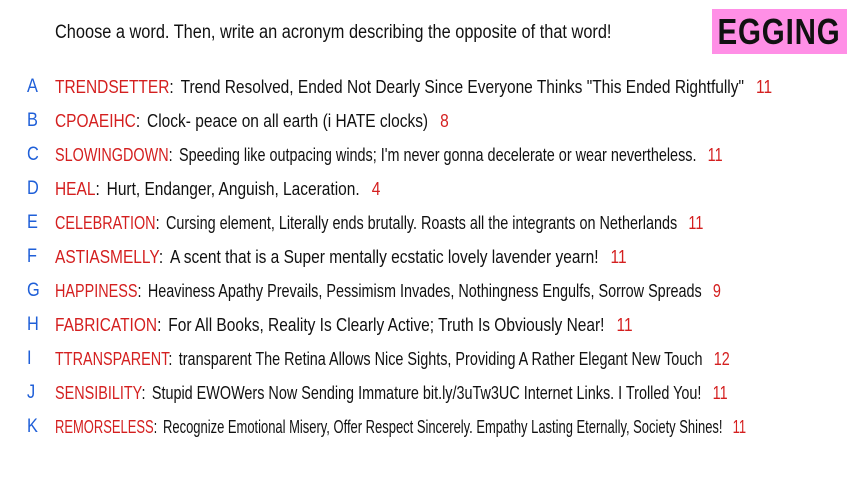 This screenshot has width=853, height=480. What do you see at coordinates (104, 426) in the screenshot?
I see `row-word: REMORSELESS` at bounding box center [104, 426].